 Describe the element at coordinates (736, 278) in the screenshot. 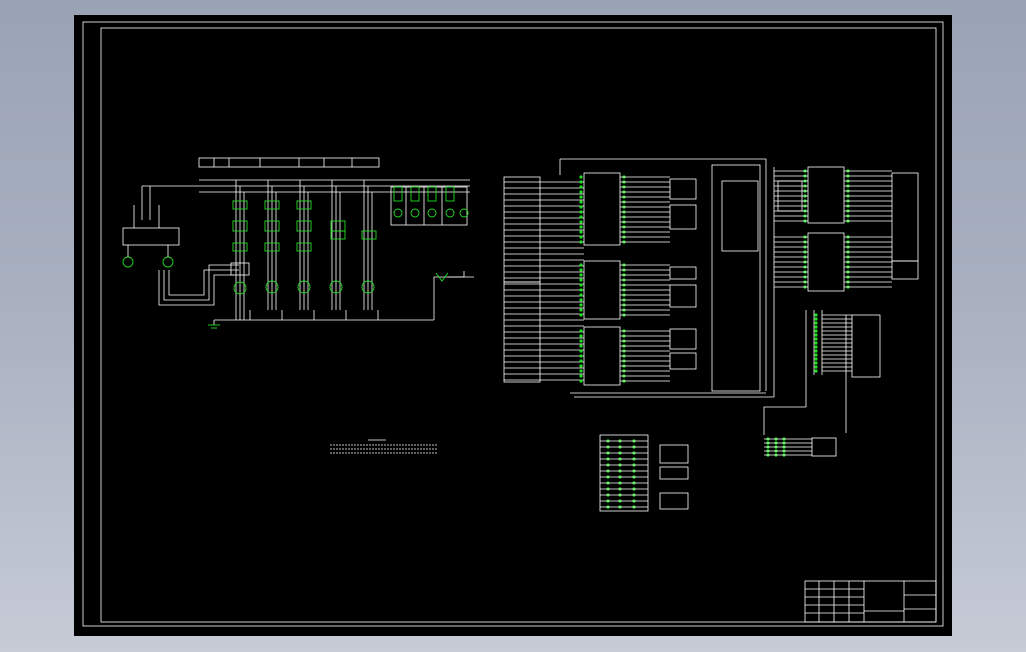

I see `control-enclosure` at that location.